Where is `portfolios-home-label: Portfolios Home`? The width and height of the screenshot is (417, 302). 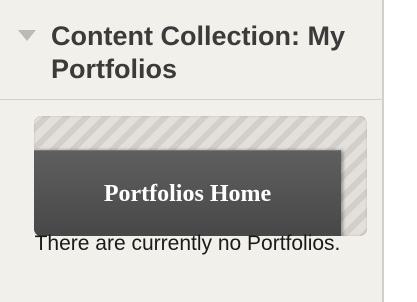 portfolios-home-label: Portfolios Home is located at coordinates (187, 193).